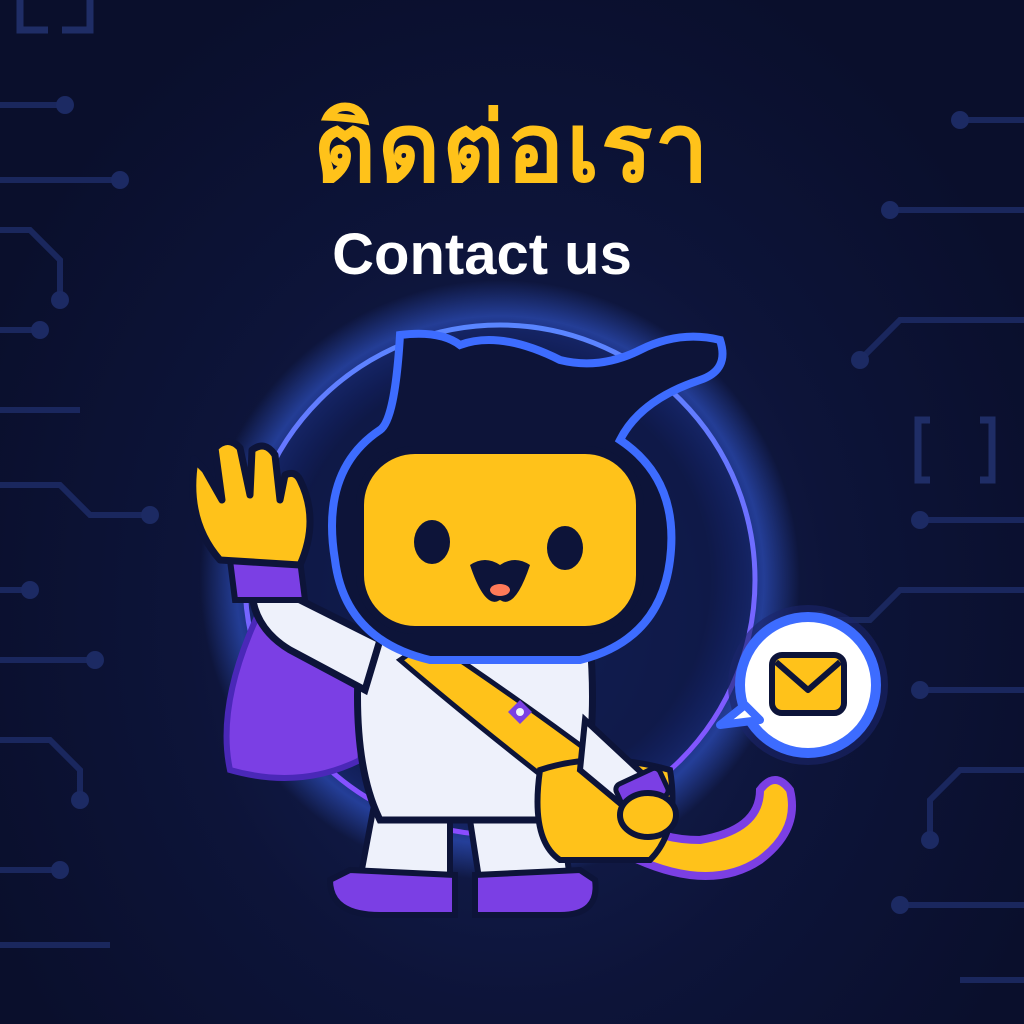 The width and height of the screenshot is (1024, 1024). What do you see at coordinates (648, 815) in the screenshot?
I see `right-hand` at bounding box center [648, 815].